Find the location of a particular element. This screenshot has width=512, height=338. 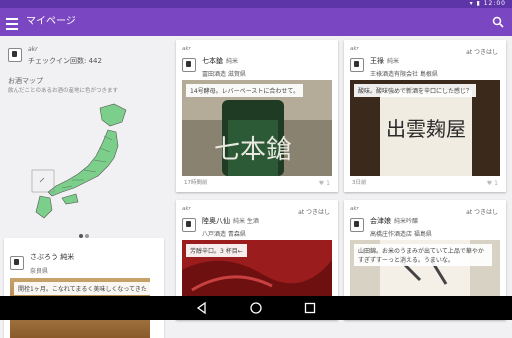

home-icon is located at coordinates (256, 308).